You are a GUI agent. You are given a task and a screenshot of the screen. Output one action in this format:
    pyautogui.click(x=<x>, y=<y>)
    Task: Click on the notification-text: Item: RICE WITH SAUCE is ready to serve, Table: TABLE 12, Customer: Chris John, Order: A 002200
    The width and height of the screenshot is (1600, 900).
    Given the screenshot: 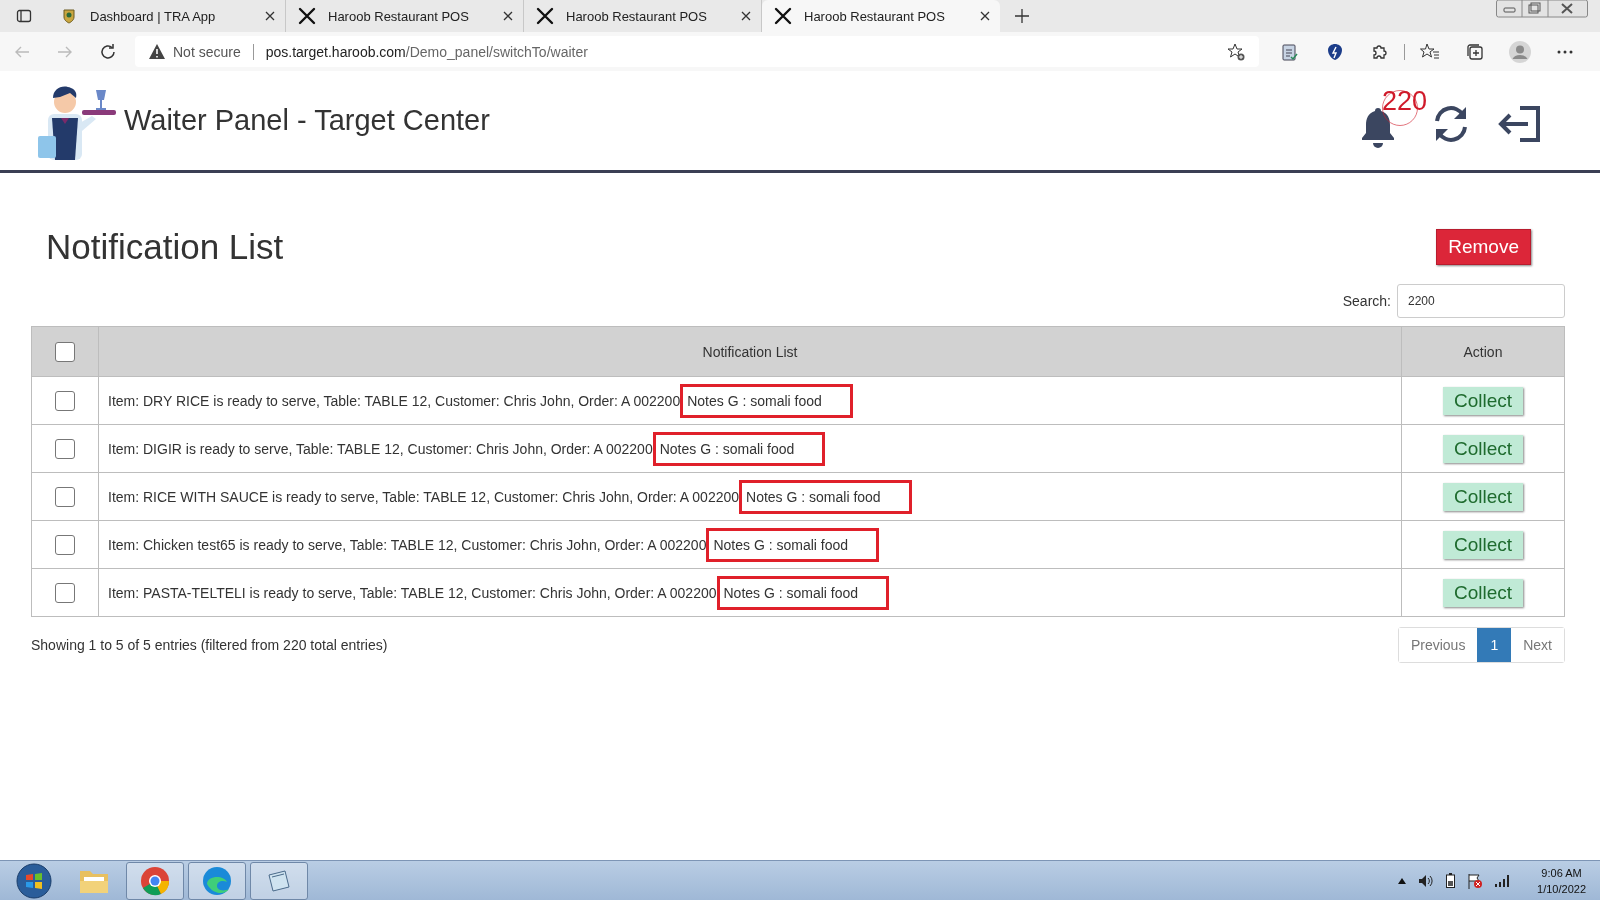 What is the action you would take?
    pyautogui.click(x=424, y=496)
    